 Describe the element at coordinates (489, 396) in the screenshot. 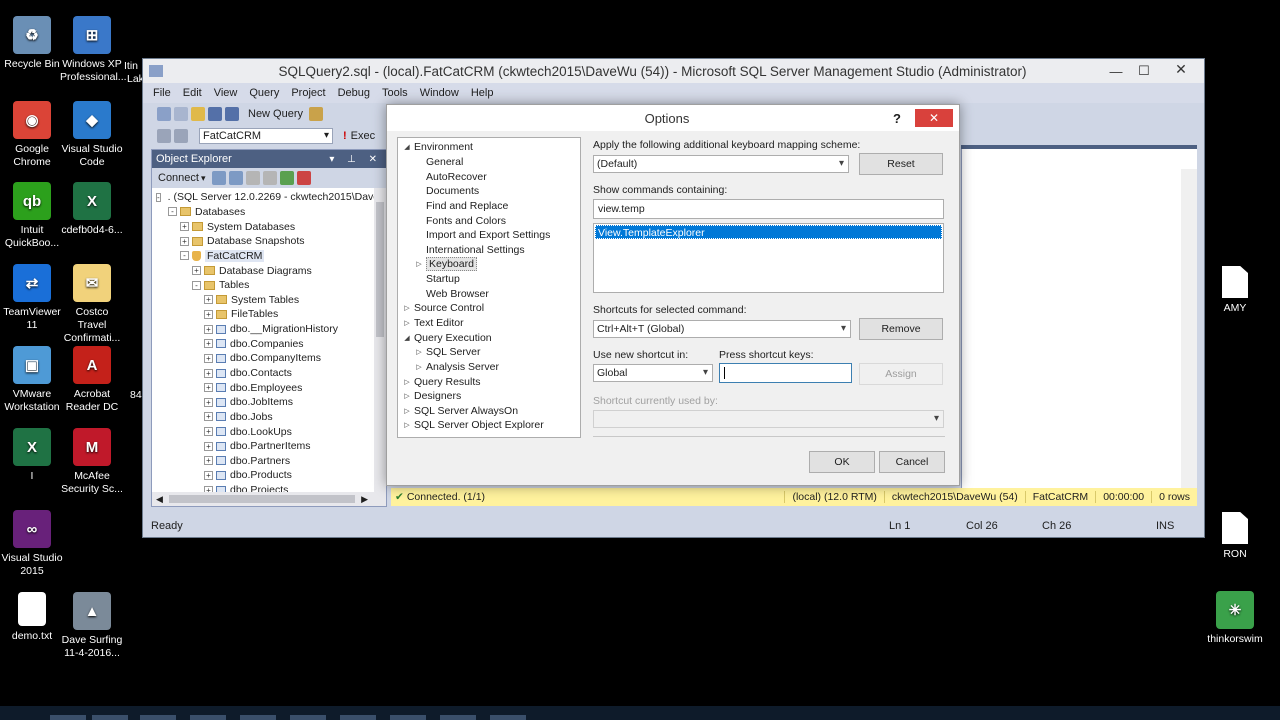

I see `options-tree-item: ▷ Designers` at that location.